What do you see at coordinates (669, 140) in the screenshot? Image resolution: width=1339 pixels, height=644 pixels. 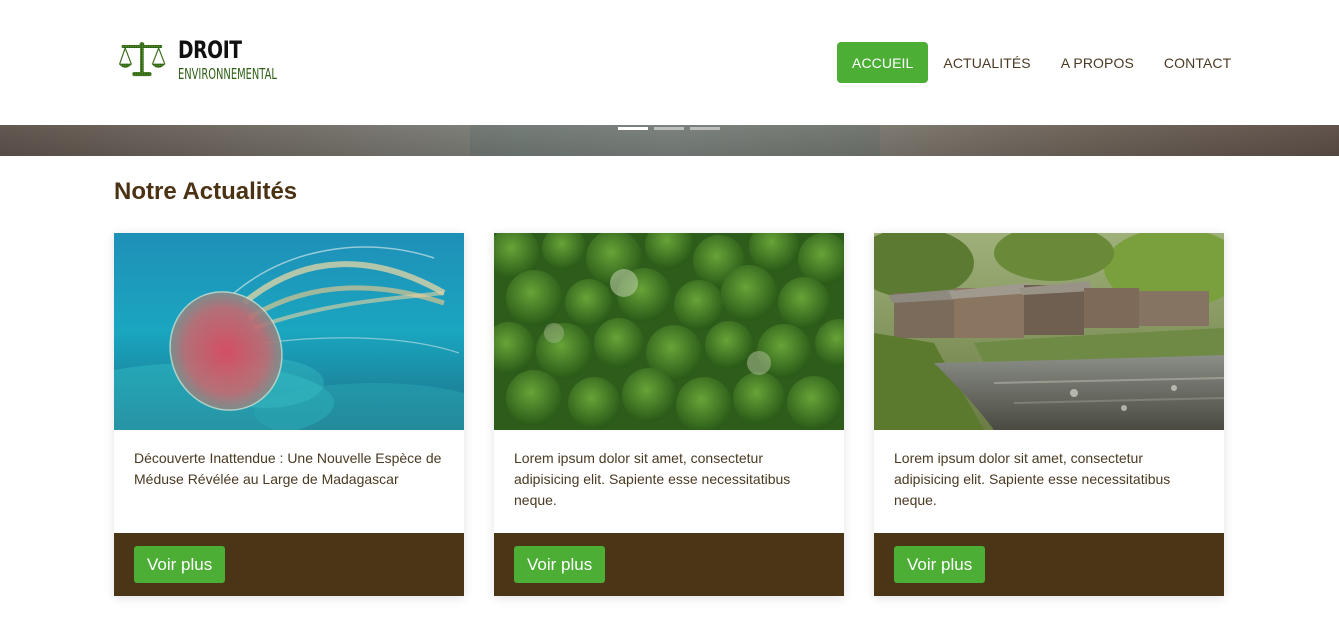 I see `hero-carousel` at bounding box center [669, 140].